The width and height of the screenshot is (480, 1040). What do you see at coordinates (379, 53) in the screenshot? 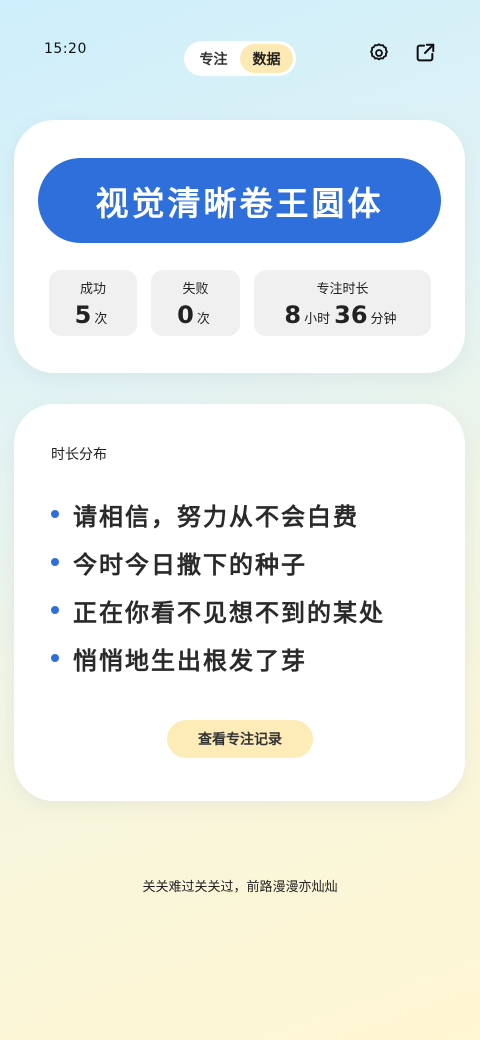
I see `gear-icon` at bounding box center [379, 53].